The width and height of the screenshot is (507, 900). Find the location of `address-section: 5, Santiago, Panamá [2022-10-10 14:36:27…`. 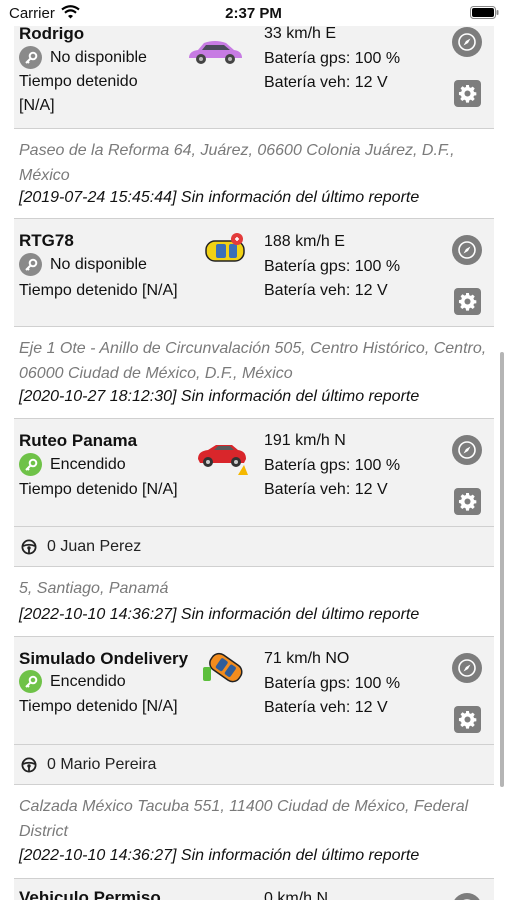

address-section: 5, Santiago, Panamá [2022-10-10 14:36:27… is located at coordinates (254, 601).